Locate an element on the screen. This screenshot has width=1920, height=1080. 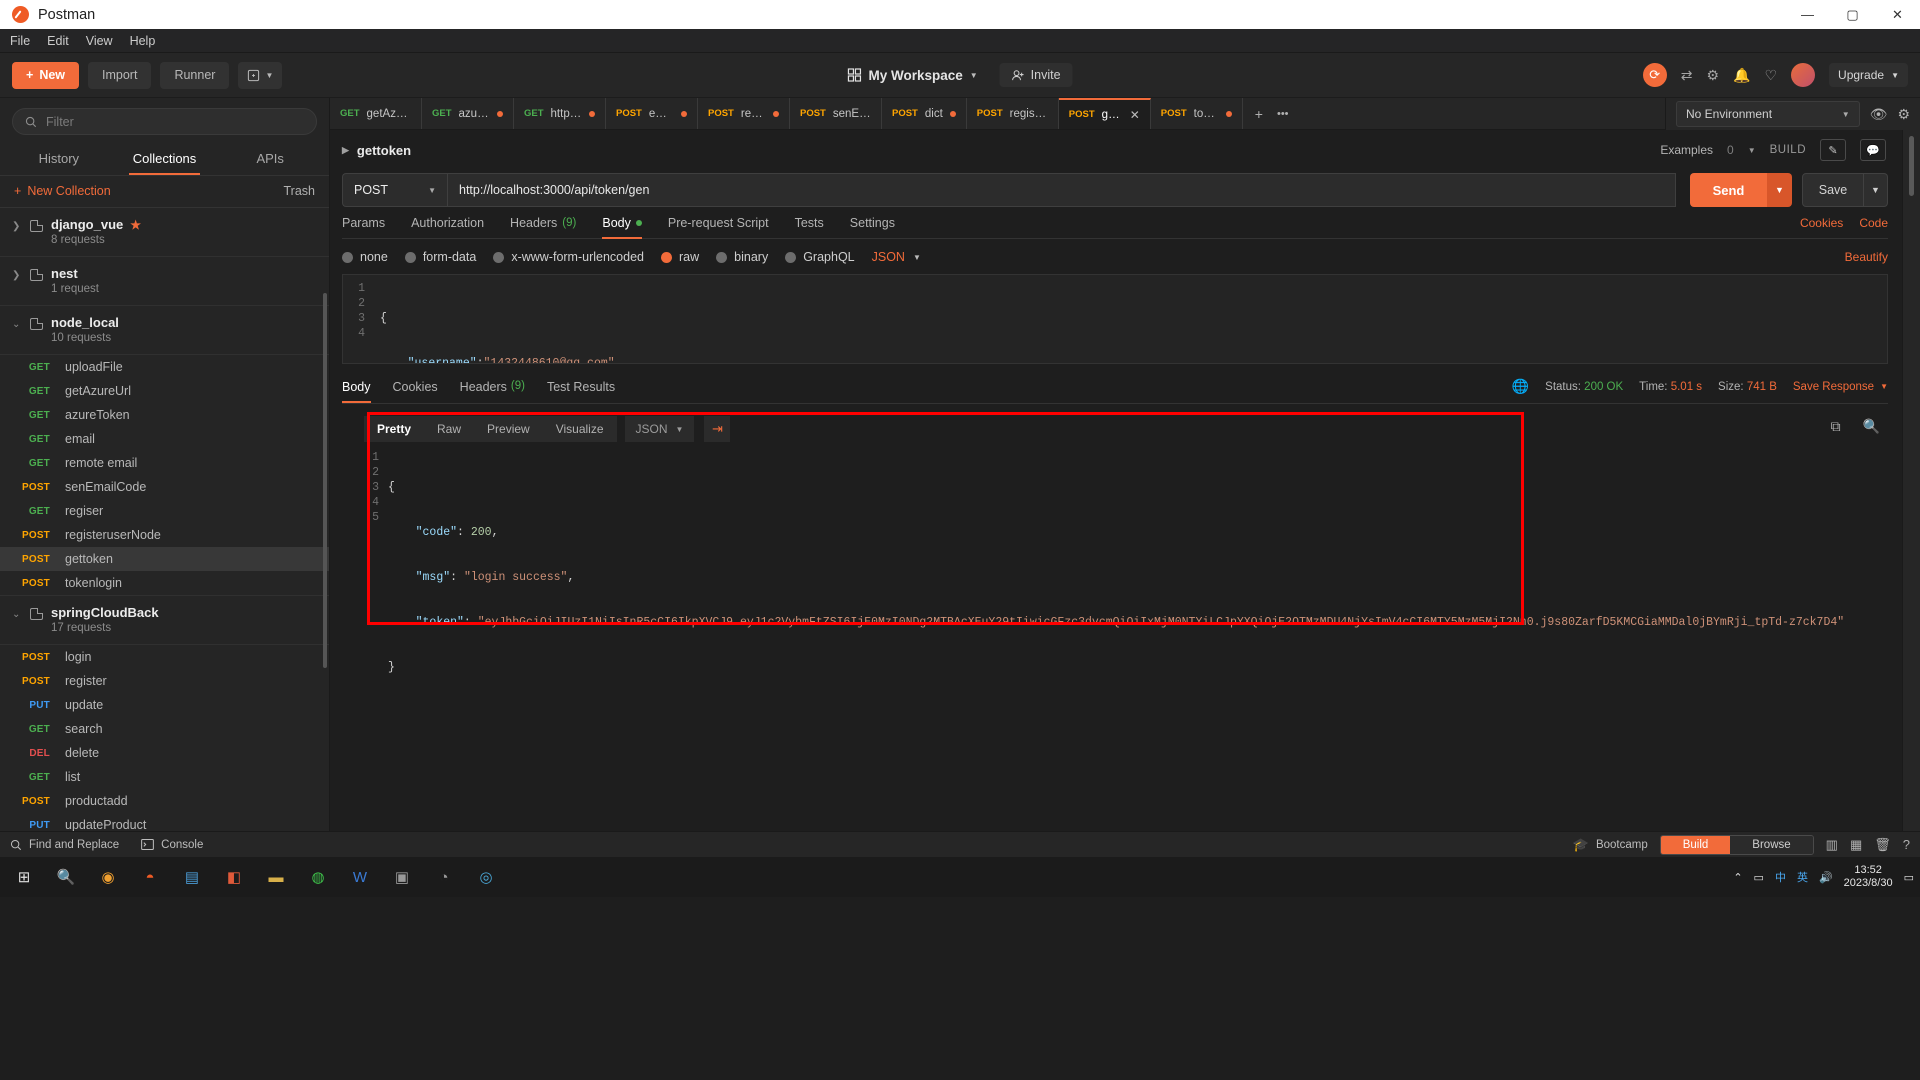
url-input: http://localhost:3000/api/token/gen is located at coordinates (1061, 190).